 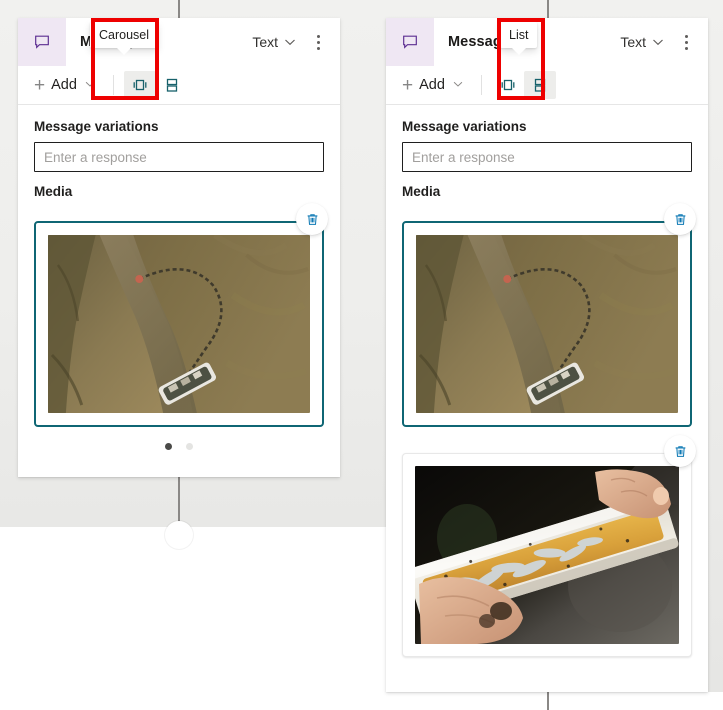 I want to click on connector-line-bottom-left, so click(x=179, y=502).